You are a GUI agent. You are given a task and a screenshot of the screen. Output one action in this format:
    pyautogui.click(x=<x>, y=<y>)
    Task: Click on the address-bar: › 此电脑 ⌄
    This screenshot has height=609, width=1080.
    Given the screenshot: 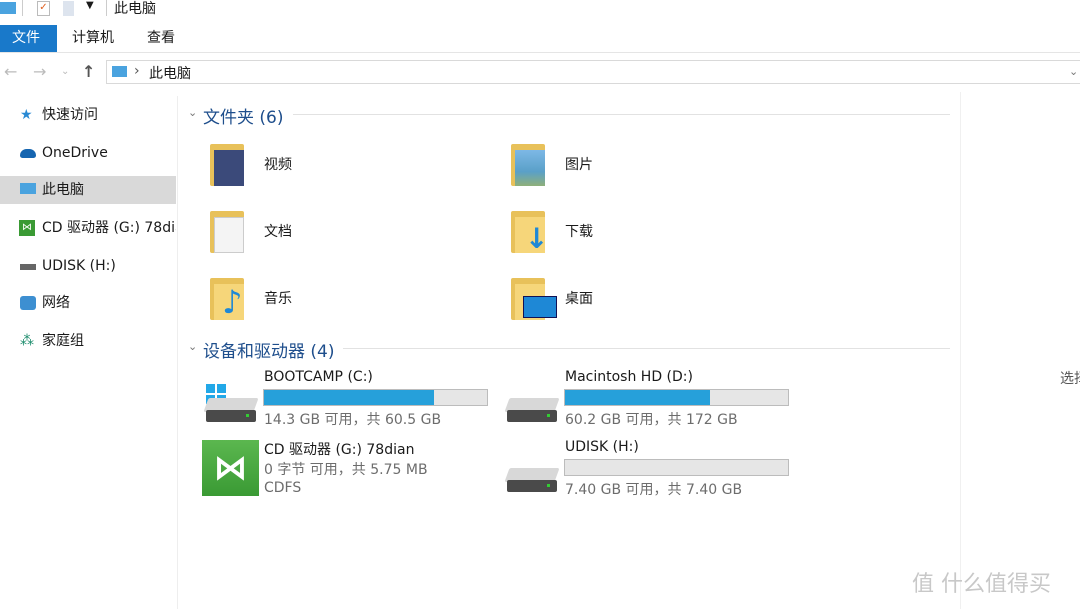 What is the action you would take?
    pyautogui.click(x=593, y=72)
    